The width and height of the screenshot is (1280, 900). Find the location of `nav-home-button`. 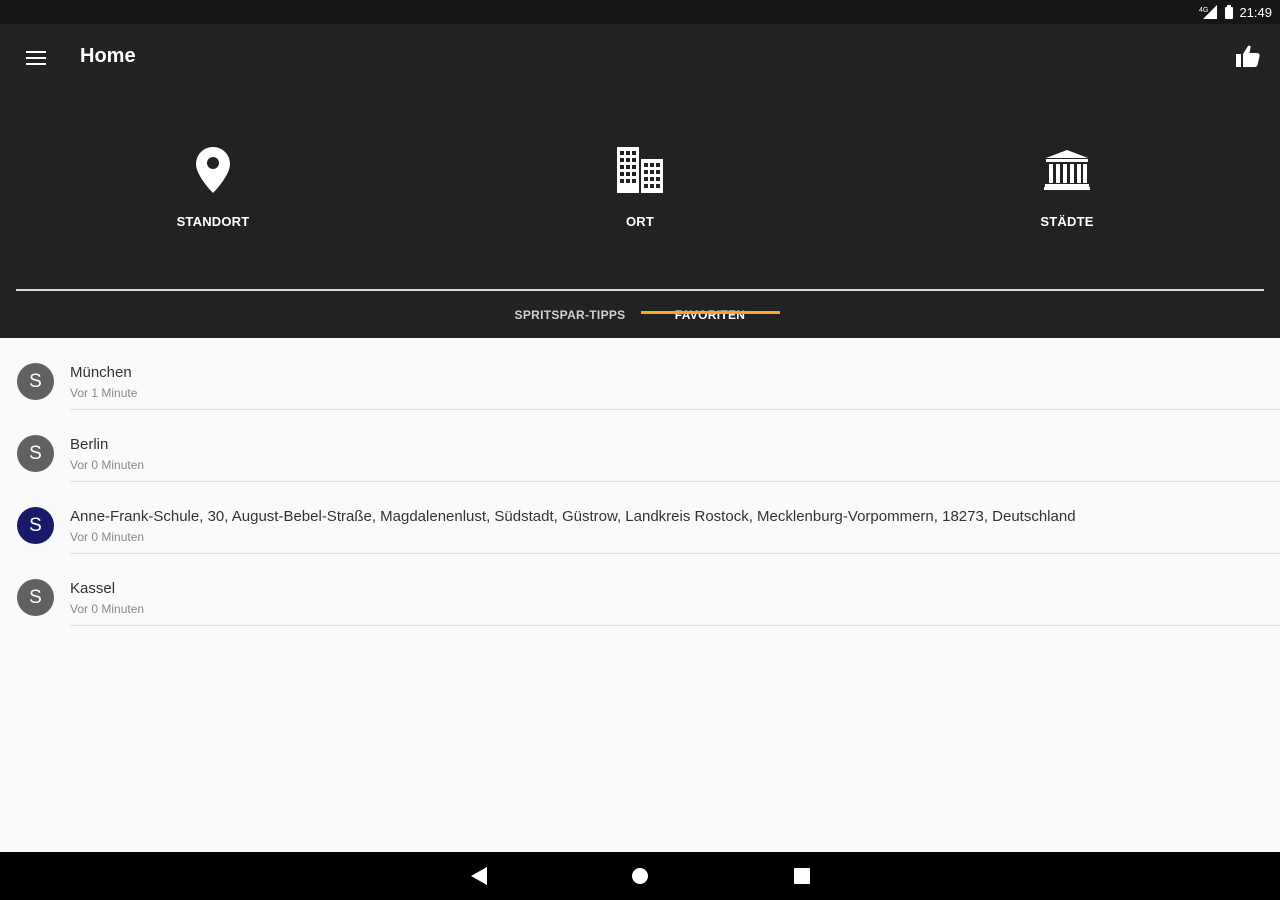

nav-home-button is located at coordinates (640, 876).